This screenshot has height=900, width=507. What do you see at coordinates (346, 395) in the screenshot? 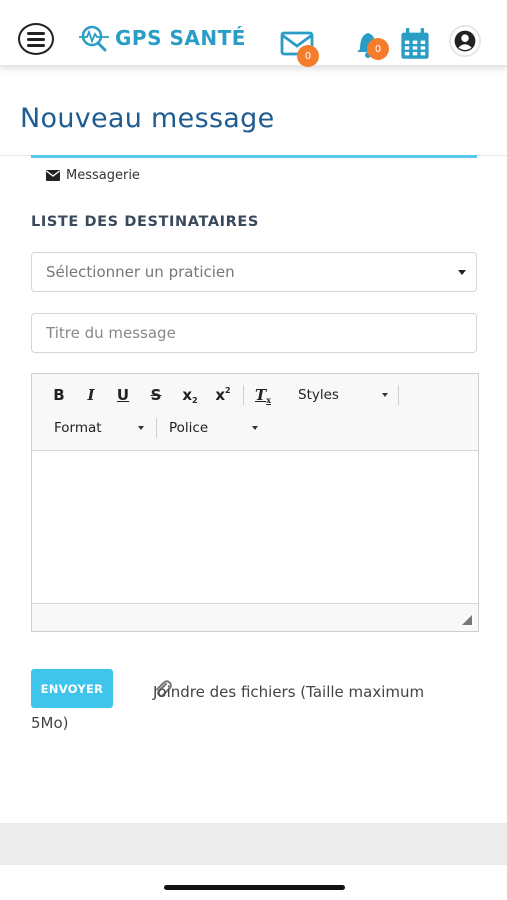
I see `styles-dropdown: Styles` at bounding box center [346, 395].